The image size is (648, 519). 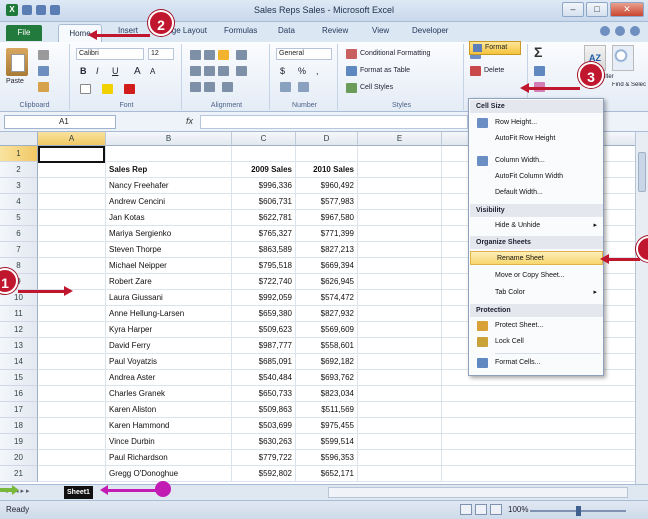 I want to click on cell-2009-sales: $659,380, so click(x=264, y=314).